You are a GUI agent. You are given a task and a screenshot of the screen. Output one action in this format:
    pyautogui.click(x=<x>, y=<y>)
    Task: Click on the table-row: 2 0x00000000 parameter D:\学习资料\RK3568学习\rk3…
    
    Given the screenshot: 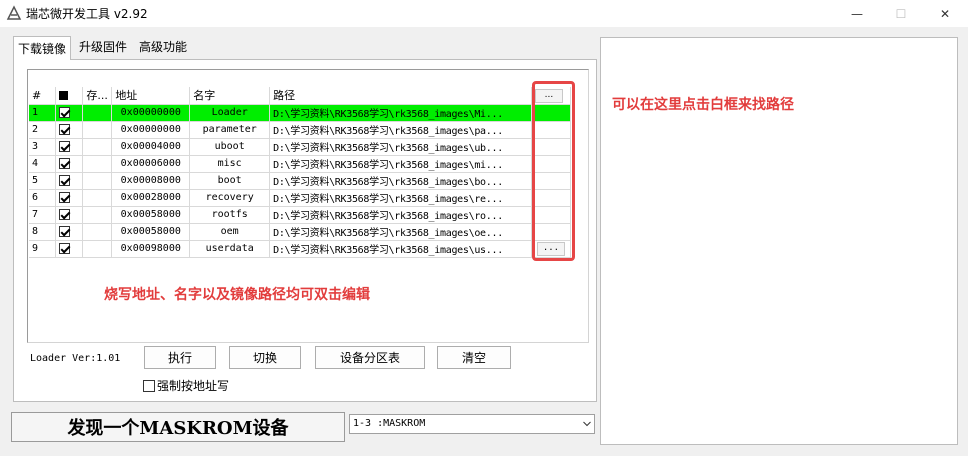 What is the action you would take?
    pyautogui.click(x=300, y=130)
    